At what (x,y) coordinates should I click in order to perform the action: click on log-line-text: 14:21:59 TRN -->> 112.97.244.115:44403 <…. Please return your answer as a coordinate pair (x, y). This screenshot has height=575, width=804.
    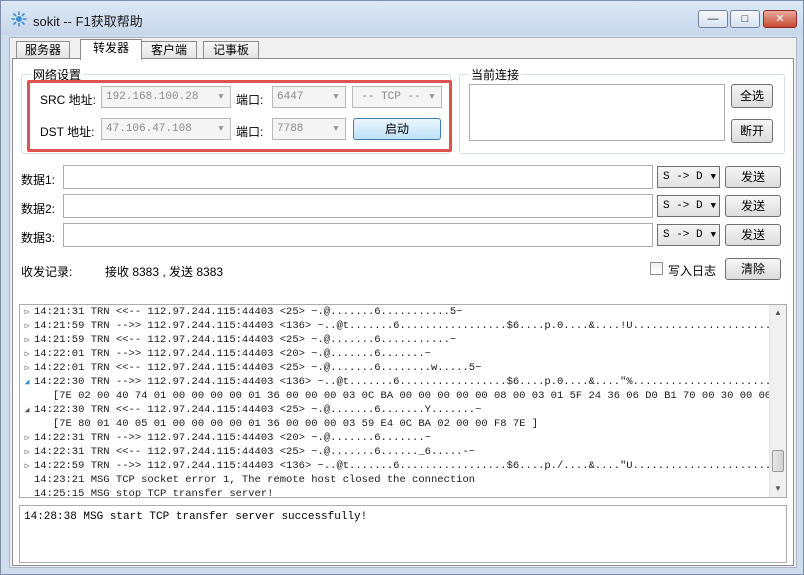
    Looking at the image, I should click on (402, 326).